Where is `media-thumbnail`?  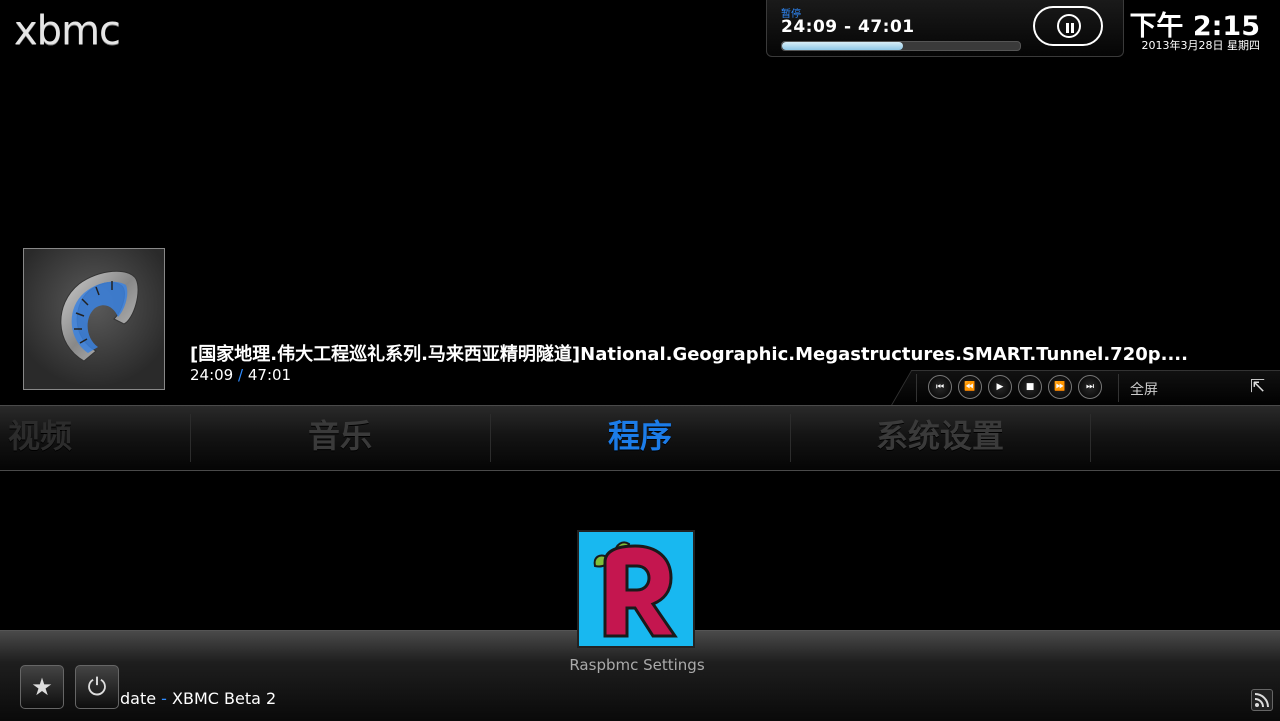 media-thumbnail is located at coordinates (94, 319).